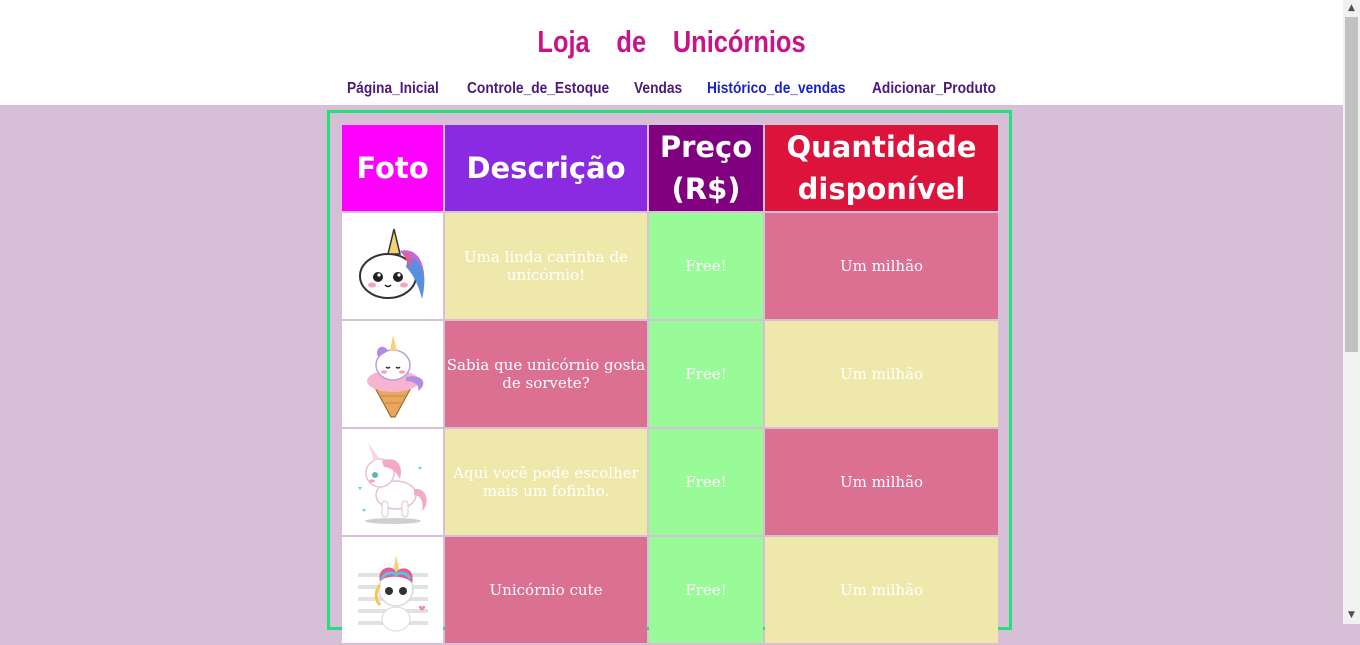 This screenshot has width=1360, height=645. Describe the element at coordinates (658, 89) in the screenshot. I see `nav-link-vendas: Vendas` at that location.